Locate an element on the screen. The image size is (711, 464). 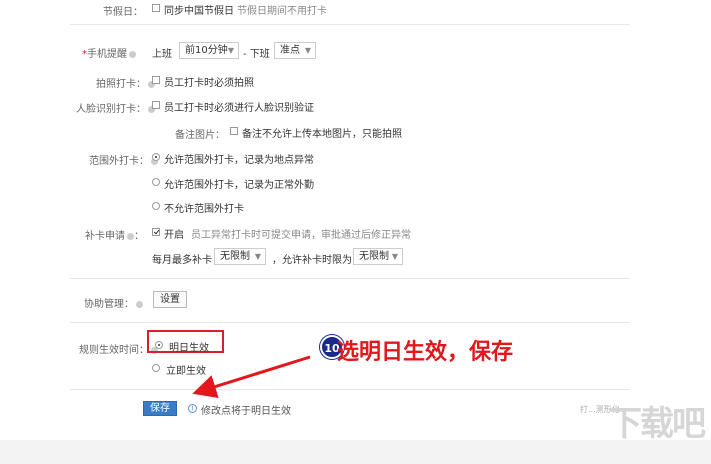
watermark-text: 下载吧 is located at coordinates (657, 424).